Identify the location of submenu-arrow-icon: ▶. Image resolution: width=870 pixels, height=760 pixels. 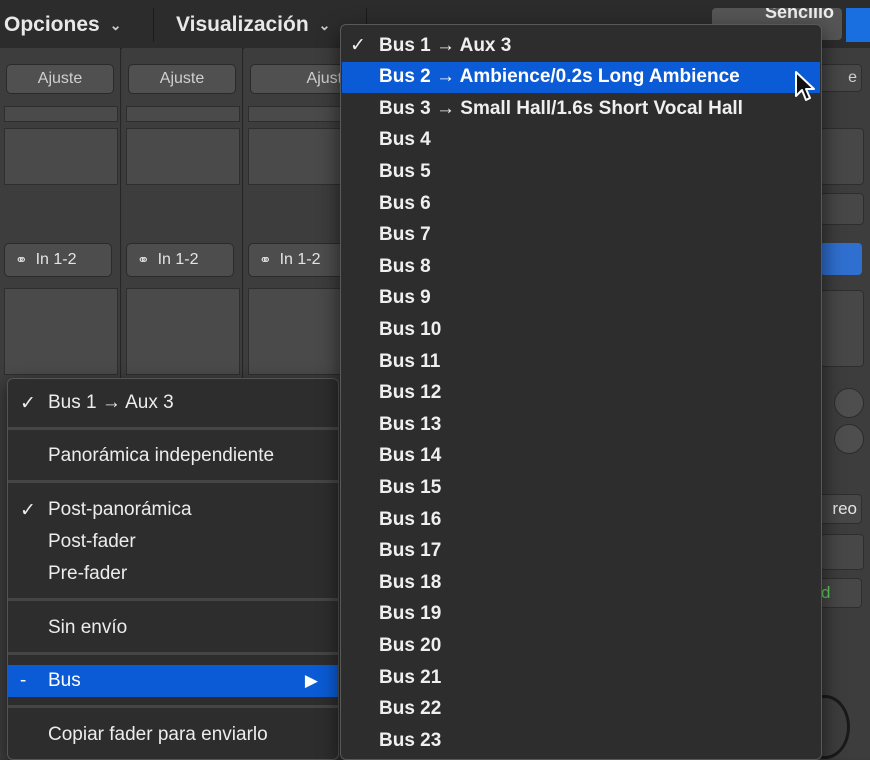
(311, 680).